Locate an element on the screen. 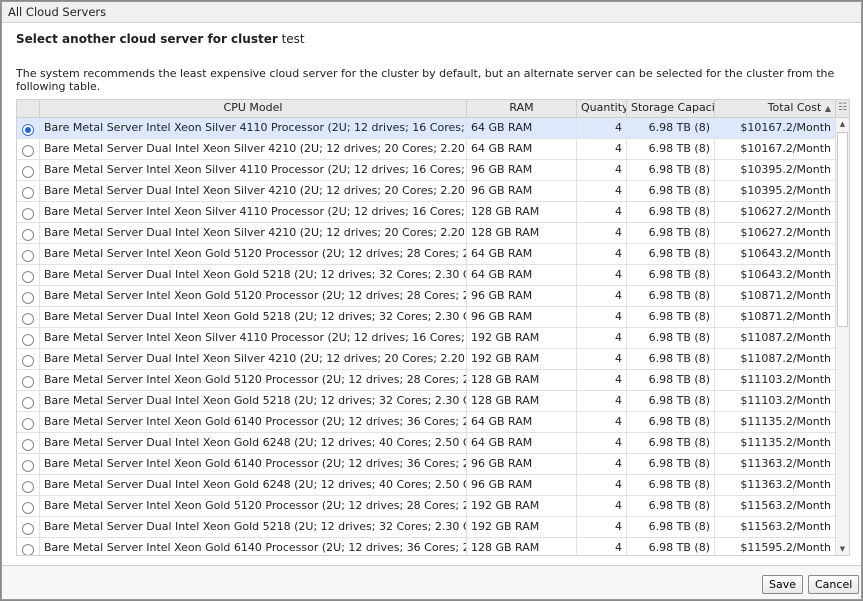 Image resolution: width=863 pixels, height=601 pixels. total-cost-cell: $11563.2/Month is located at coordinates (775, 506).